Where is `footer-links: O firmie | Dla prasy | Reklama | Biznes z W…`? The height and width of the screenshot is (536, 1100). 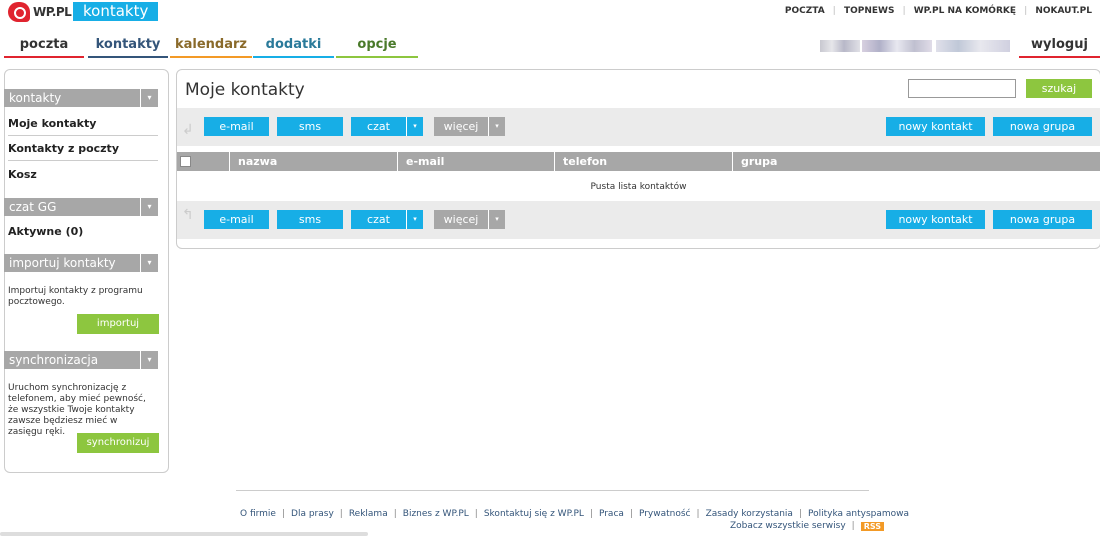
footer-links: O firmie | Dla prasy | Reklama | Biznes z W… is located at coordinates (574, 514).